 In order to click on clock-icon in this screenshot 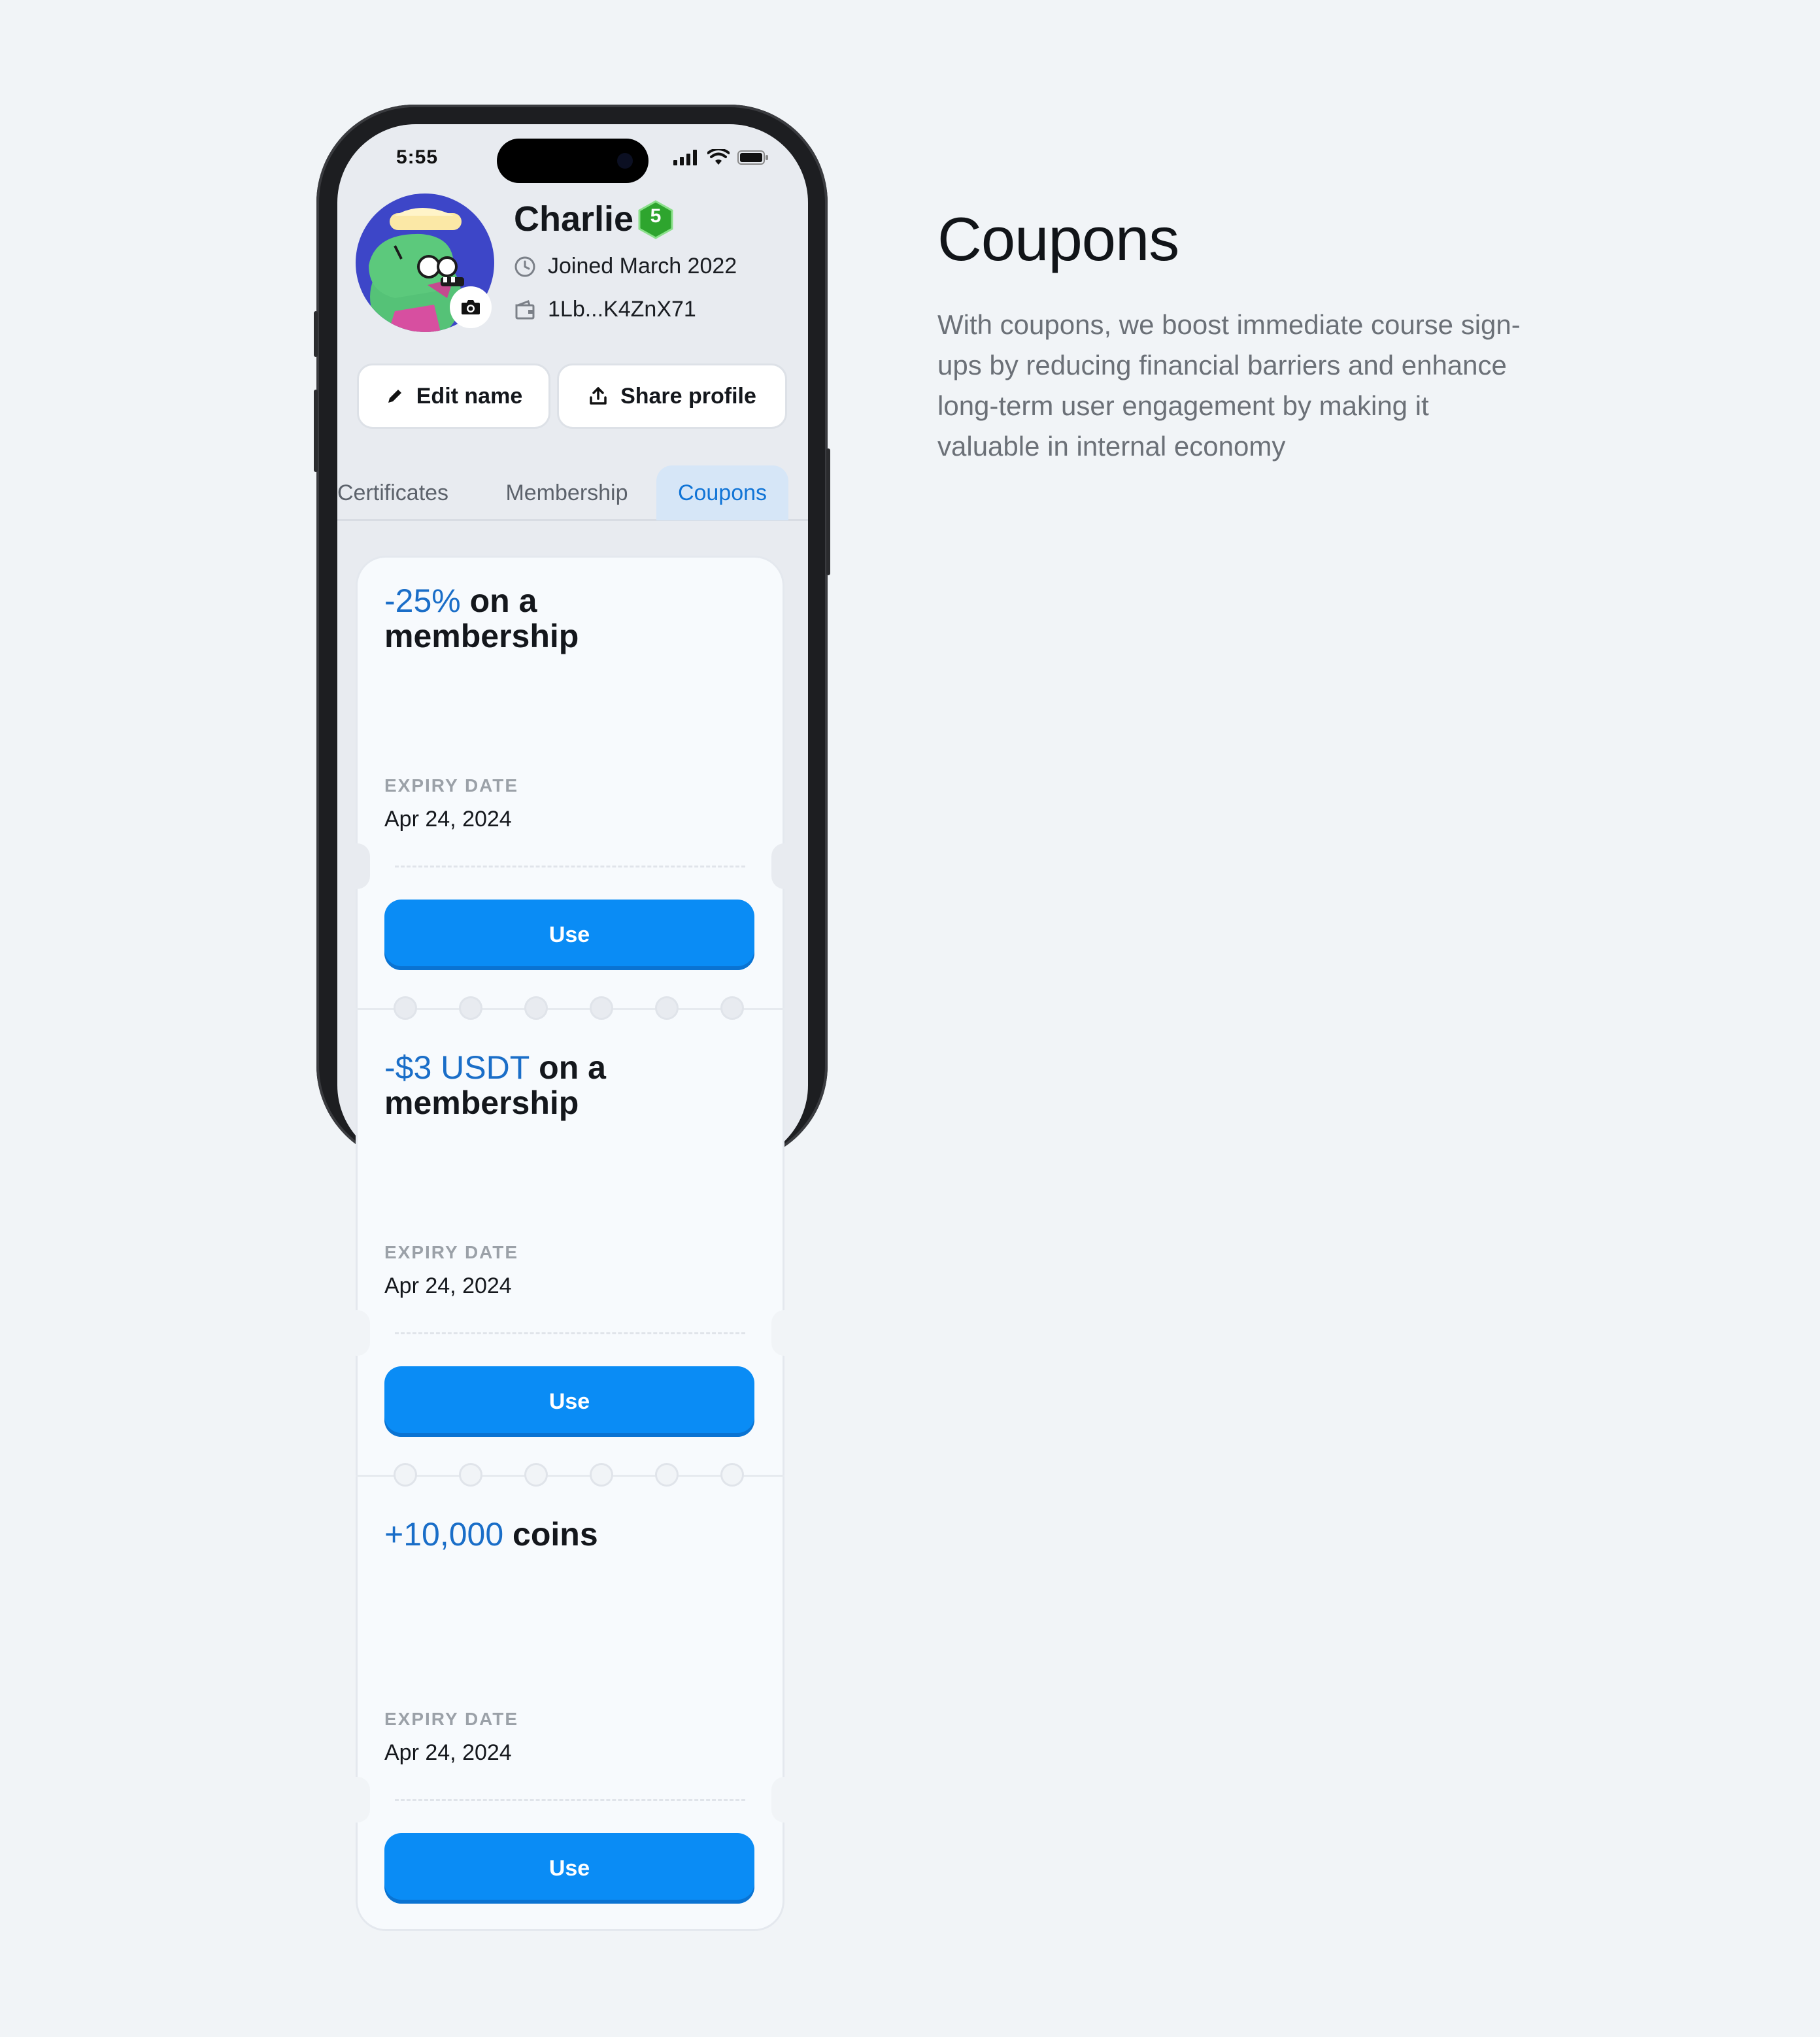, I will do `click(524, 266)`.